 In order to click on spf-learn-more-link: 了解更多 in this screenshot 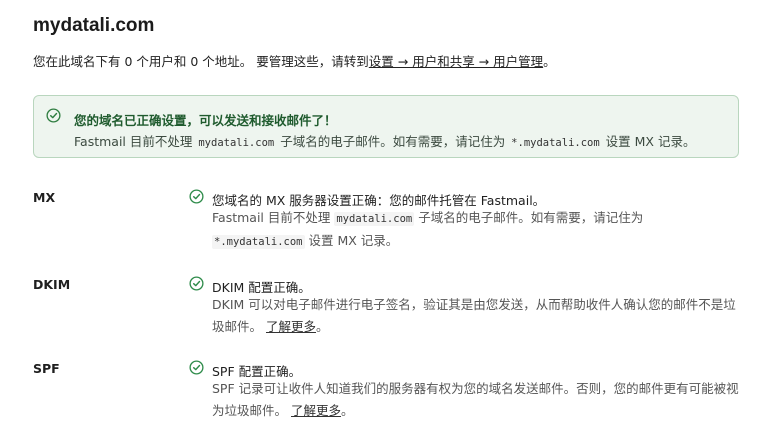, I will do `click(316, 410)`.